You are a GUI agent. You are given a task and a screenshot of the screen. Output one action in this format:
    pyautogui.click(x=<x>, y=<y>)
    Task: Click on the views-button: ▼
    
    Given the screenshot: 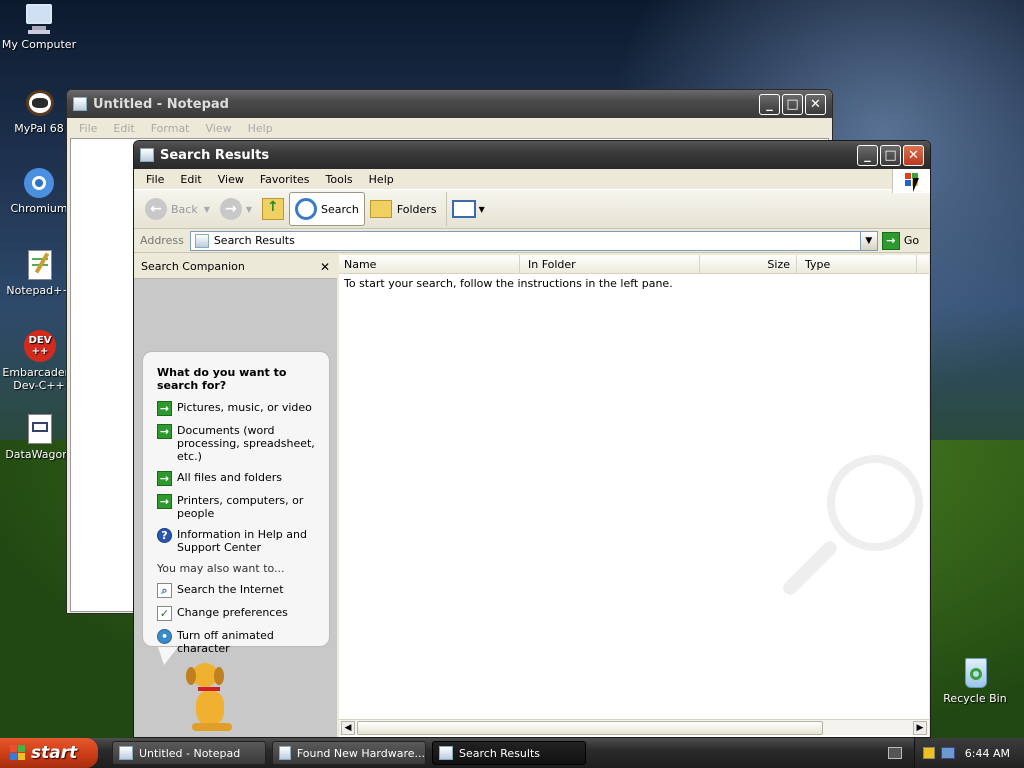 What is the action you would take?
    pyautogui.click(x=467, y=209)
    